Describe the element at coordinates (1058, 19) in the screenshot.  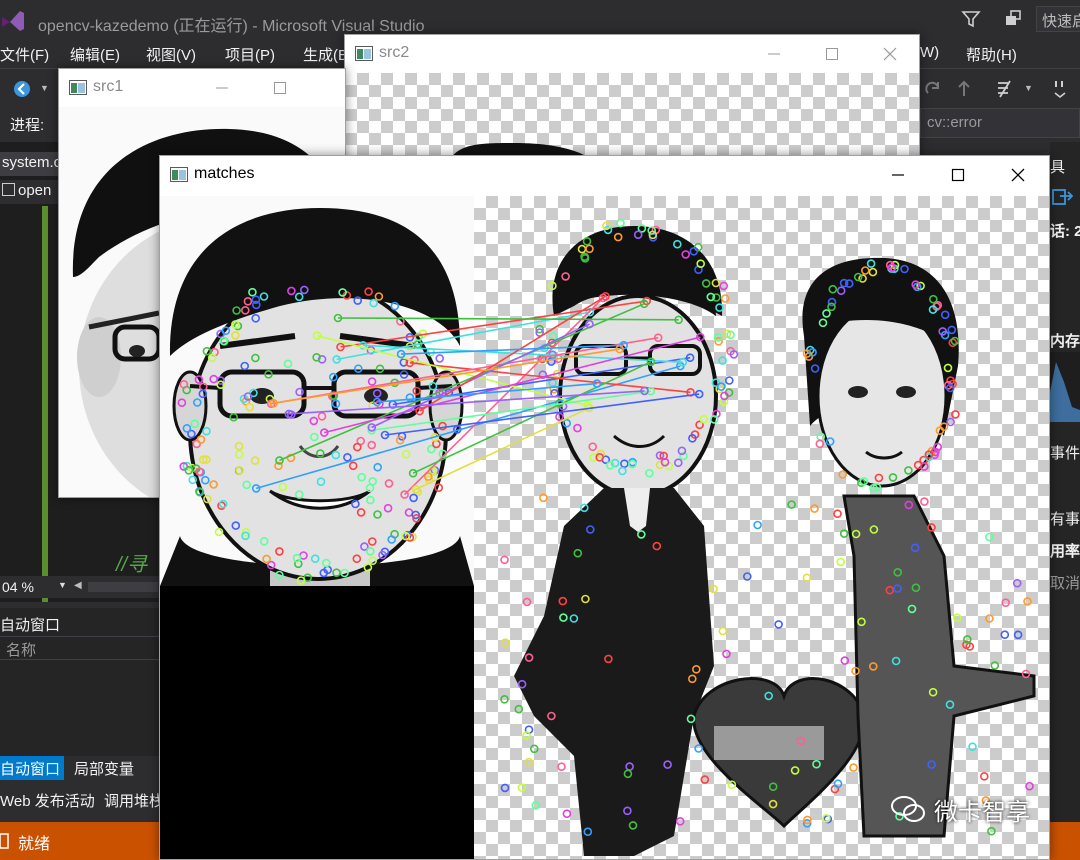
I see `quick-launch-input: 快速启` at that location.